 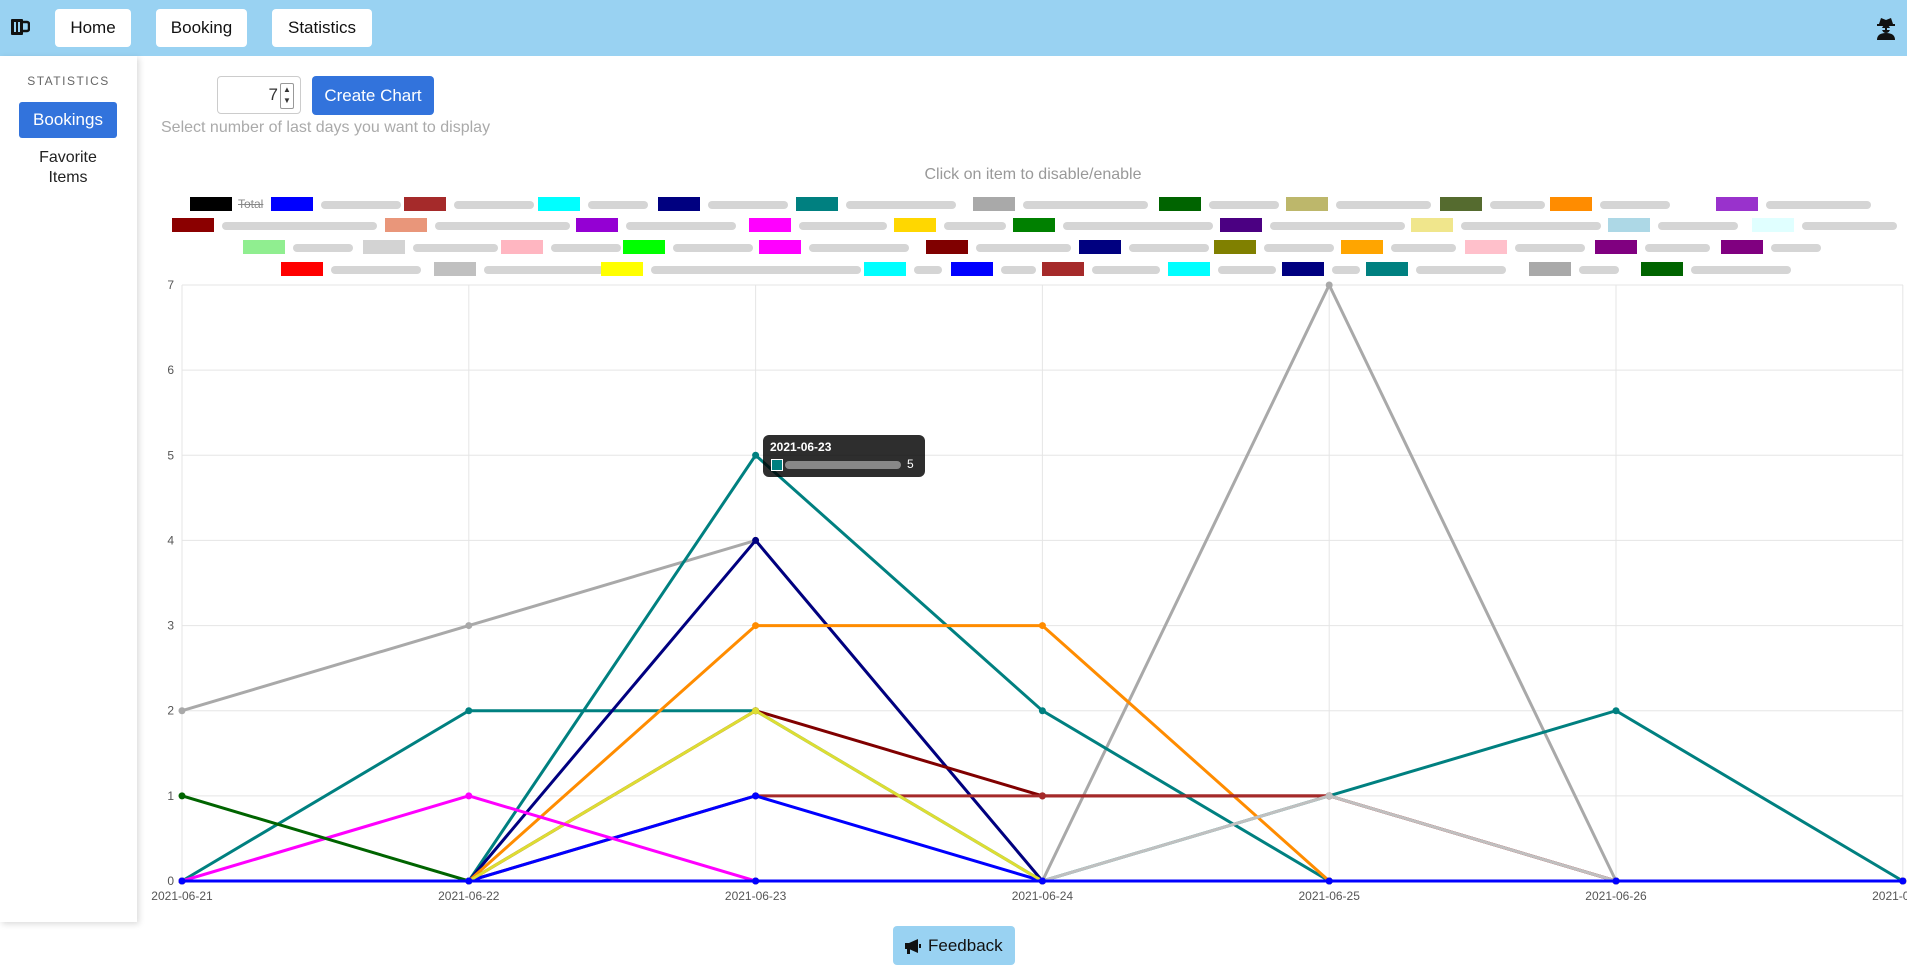 What do you see at coordinates (68, 81) in the screenshot?
I see `sidebar-heading: STATISTICS` at bounding box center [68, 81].